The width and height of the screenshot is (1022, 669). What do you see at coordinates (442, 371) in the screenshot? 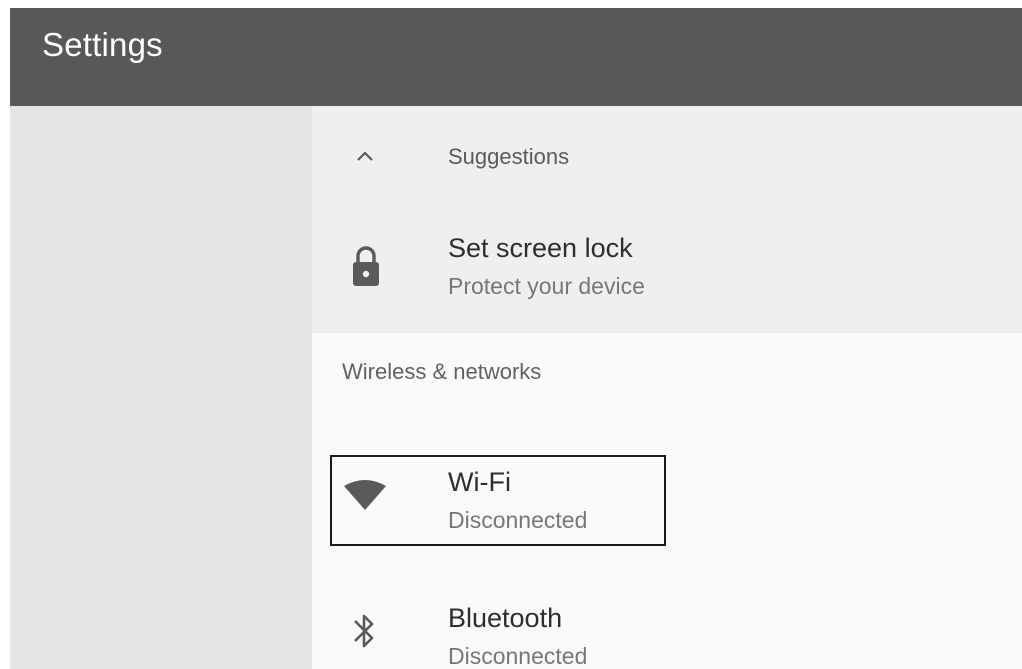
I see `section-header-wireless: Wireless & networks` at bounding box center [442, 371].